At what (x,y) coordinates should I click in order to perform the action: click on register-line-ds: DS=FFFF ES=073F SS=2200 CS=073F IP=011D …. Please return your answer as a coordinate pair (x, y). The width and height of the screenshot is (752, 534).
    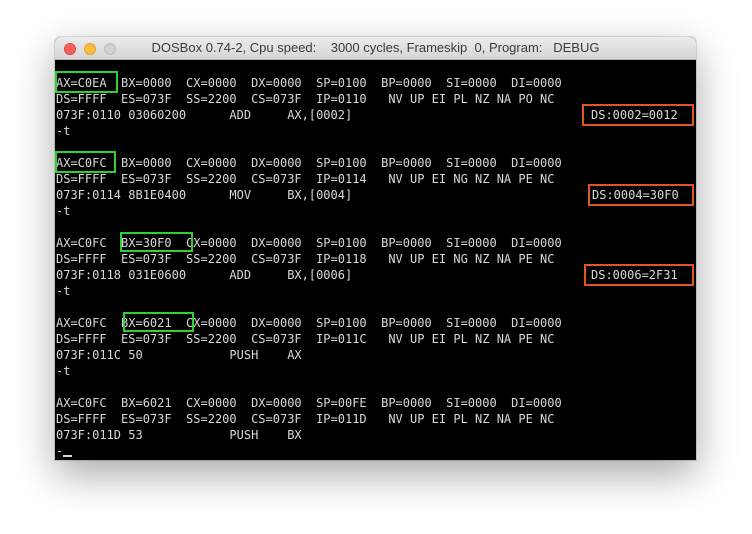
    Looking at the image, I should click on (305, 419).